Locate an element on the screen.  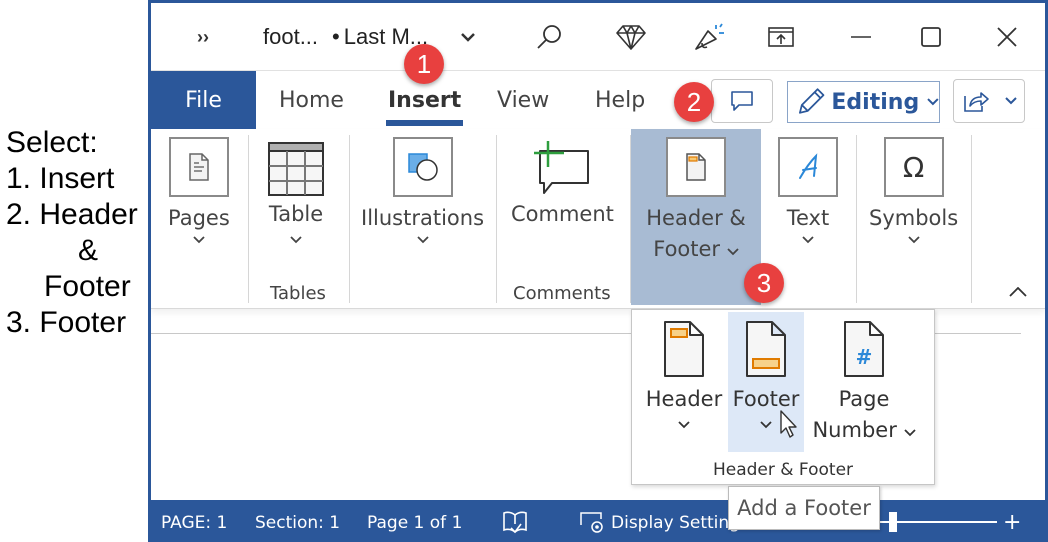
instruction-step-2-cont: Footer is located at coordinates (87, 286).